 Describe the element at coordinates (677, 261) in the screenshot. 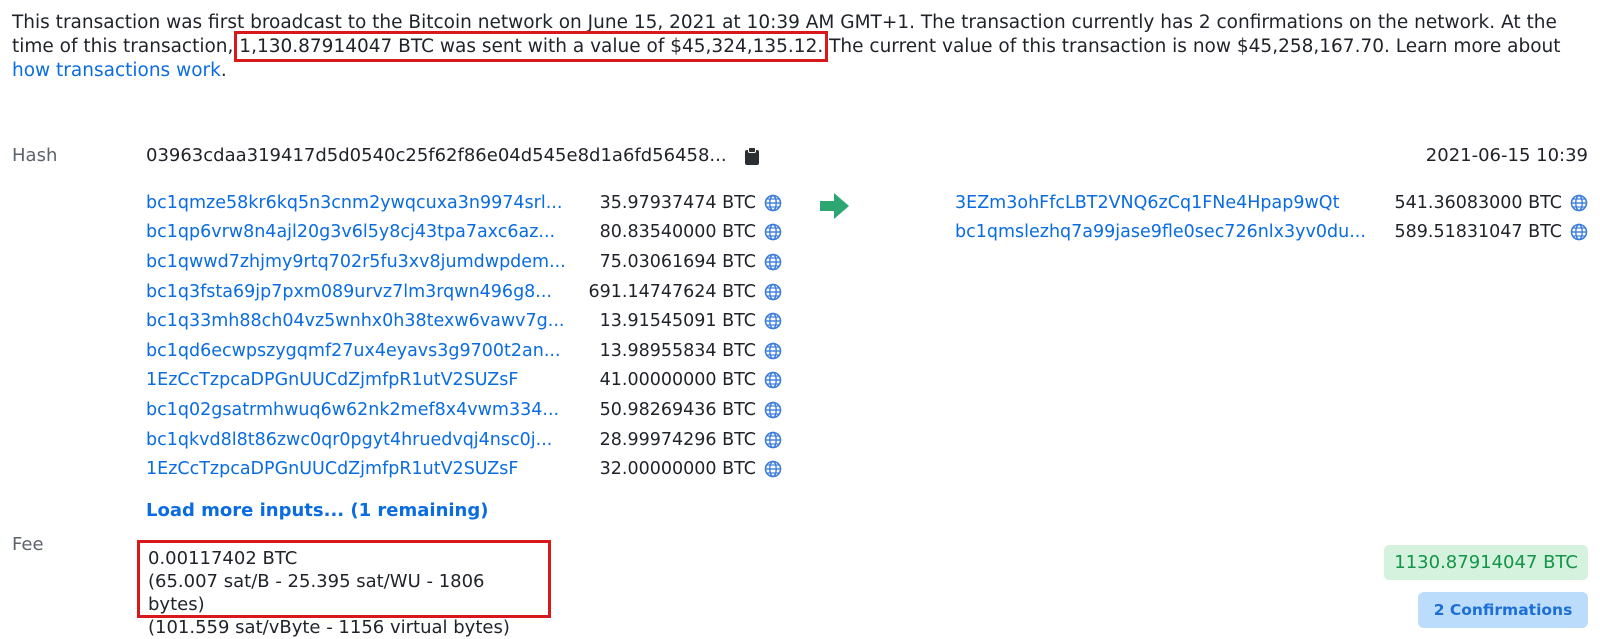

I see `amount-value: 75.03061694 BTC` at that location.